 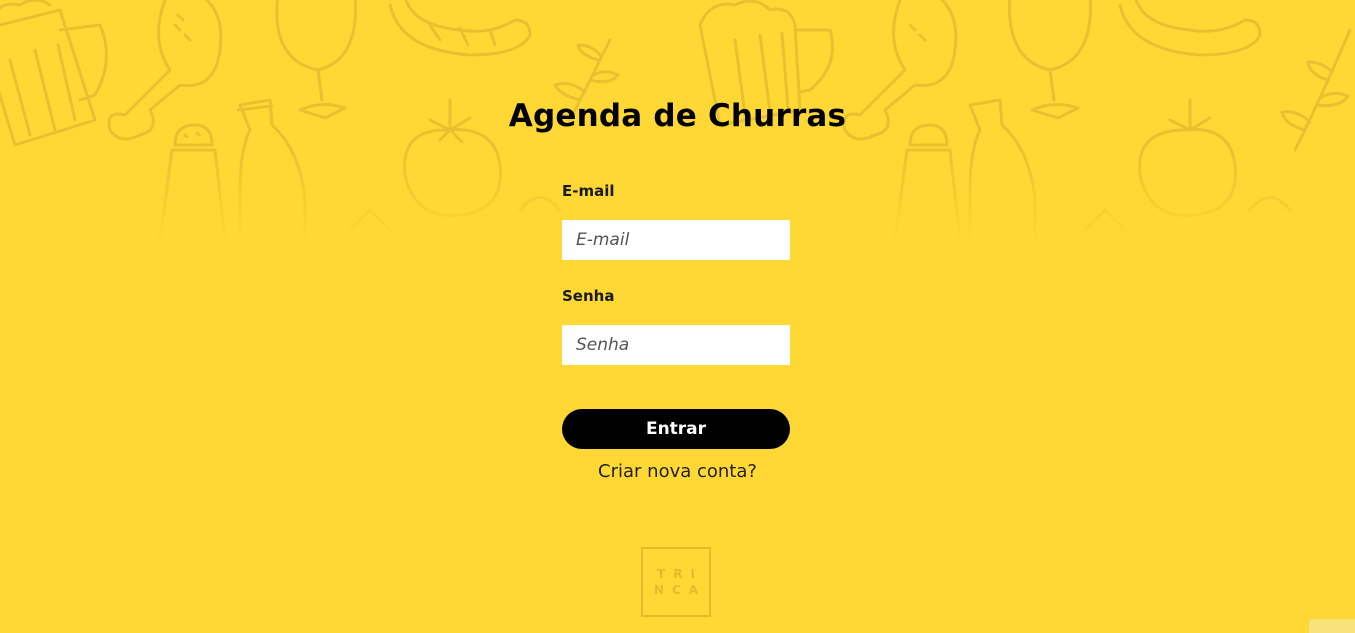 I want to click on email-label: E-mail, so click(x=588, y=191).